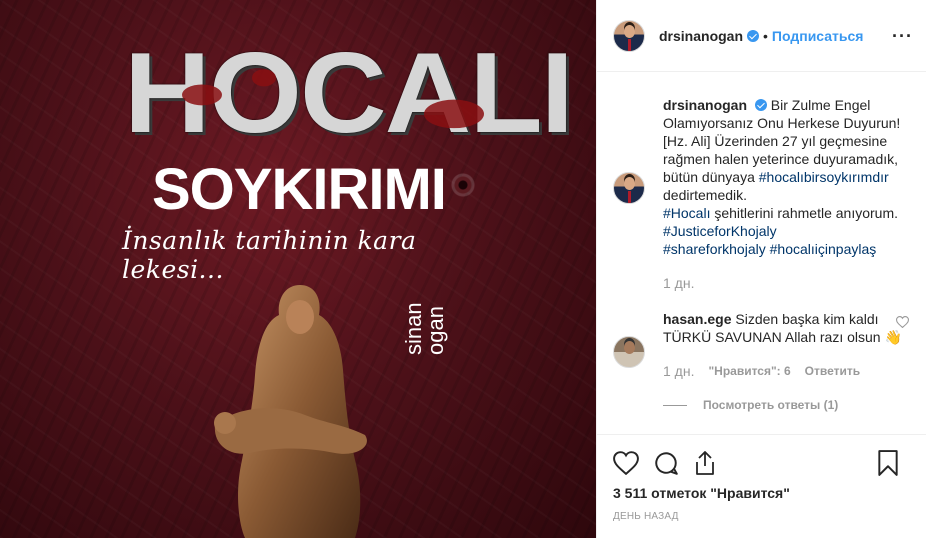  What do you see at coordinates (629, 35) in the screenshot?
I see `author-avatar` at bounding box center [629, 35].